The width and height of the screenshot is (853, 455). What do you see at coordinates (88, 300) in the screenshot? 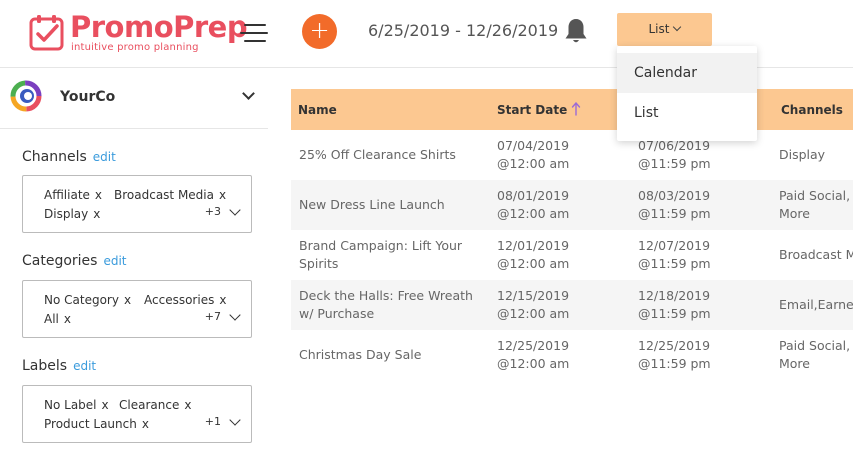
I see `category-tag: No Category x` at bounding box center [88, 300].